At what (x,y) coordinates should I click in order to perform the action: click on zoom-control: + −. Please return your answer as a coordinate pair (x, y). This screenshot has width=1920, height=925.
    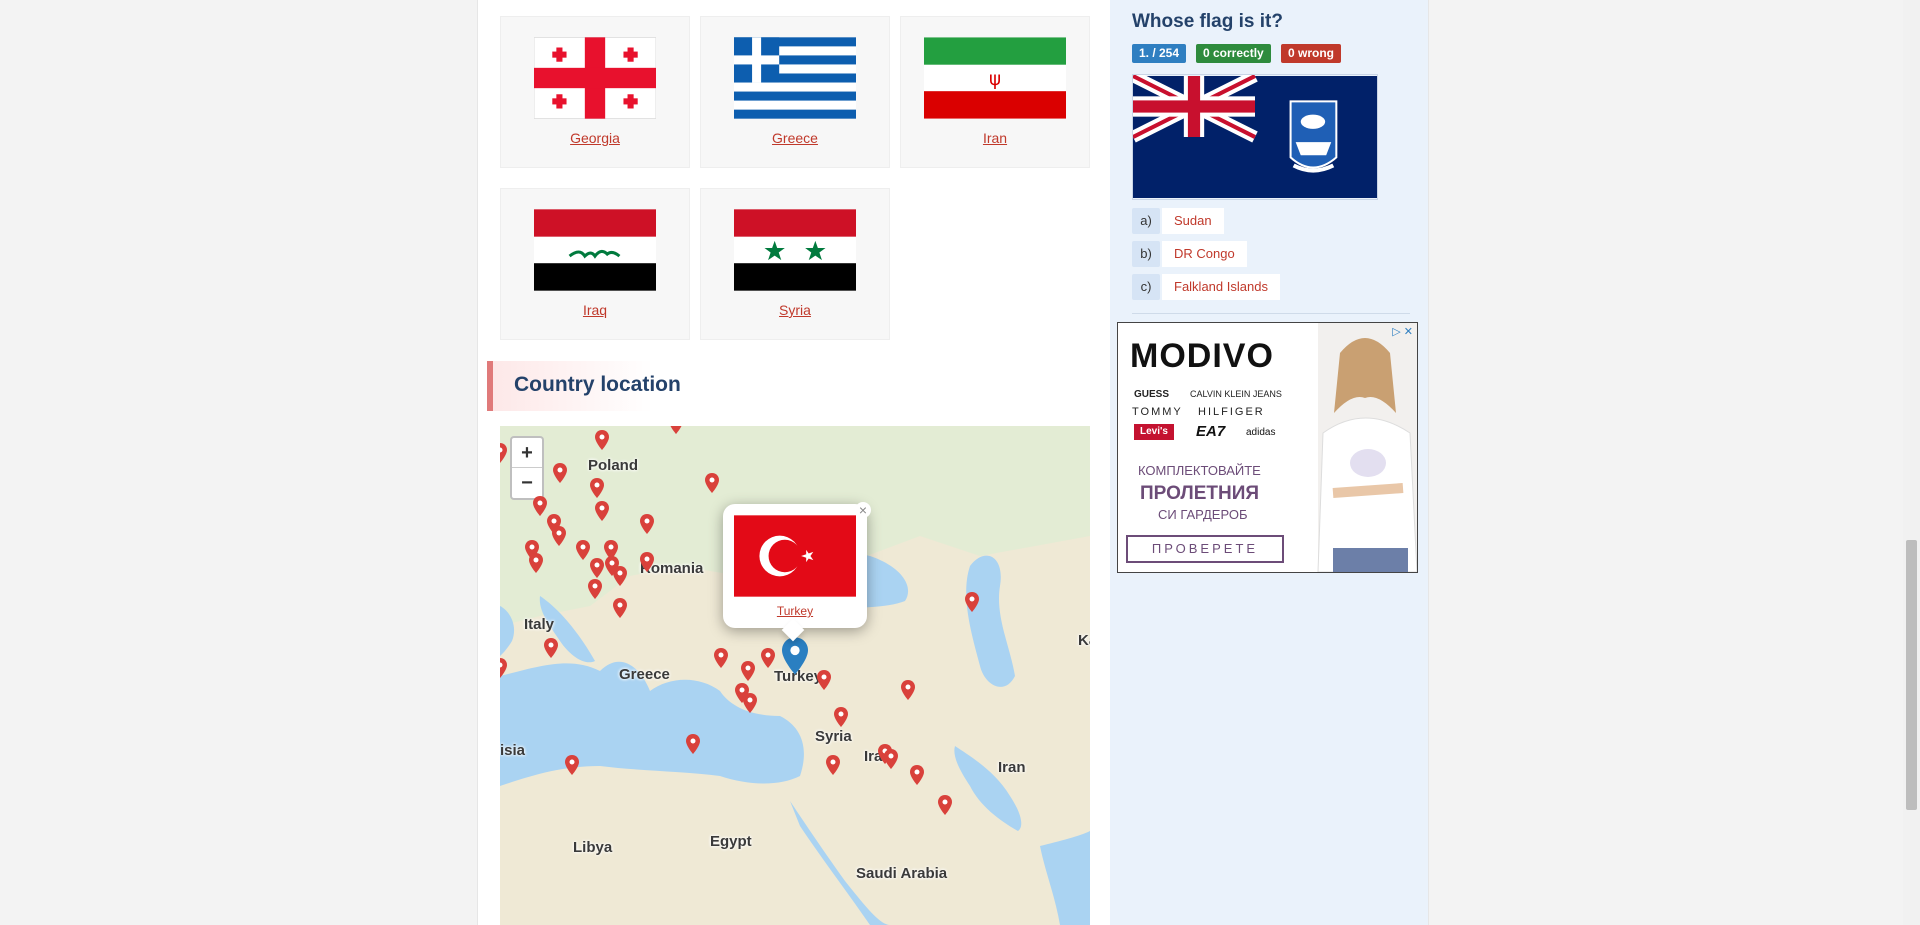
    Looking at the image, I should click on (527, 468).